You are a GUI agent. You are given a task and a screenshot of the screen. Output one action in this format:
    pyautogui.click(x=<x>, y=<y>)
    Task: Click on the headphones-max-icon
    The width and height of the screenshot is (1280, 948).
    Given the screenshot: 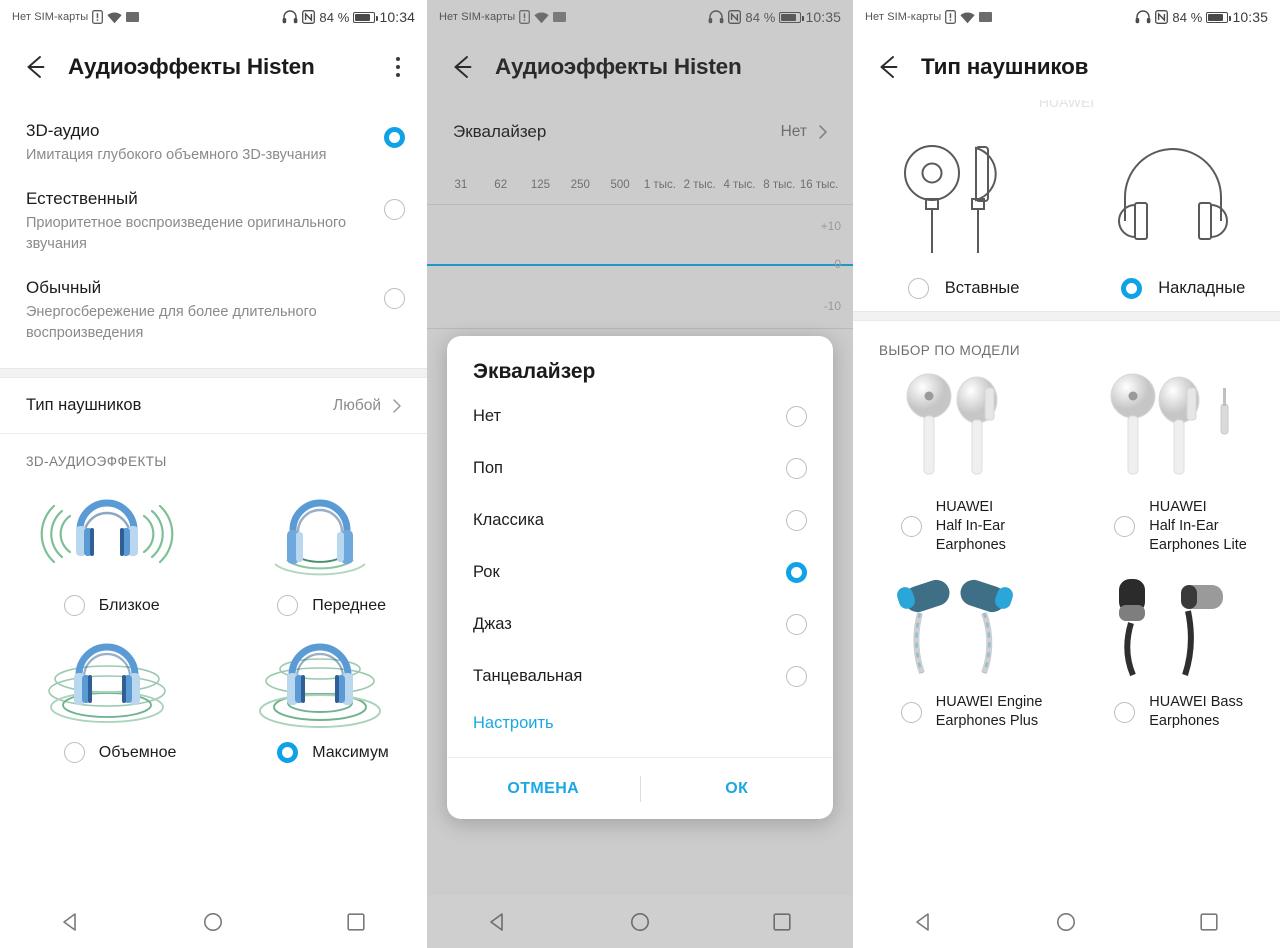 What is the action you would take?
    pyautogui.click(x=320, y=681)
    